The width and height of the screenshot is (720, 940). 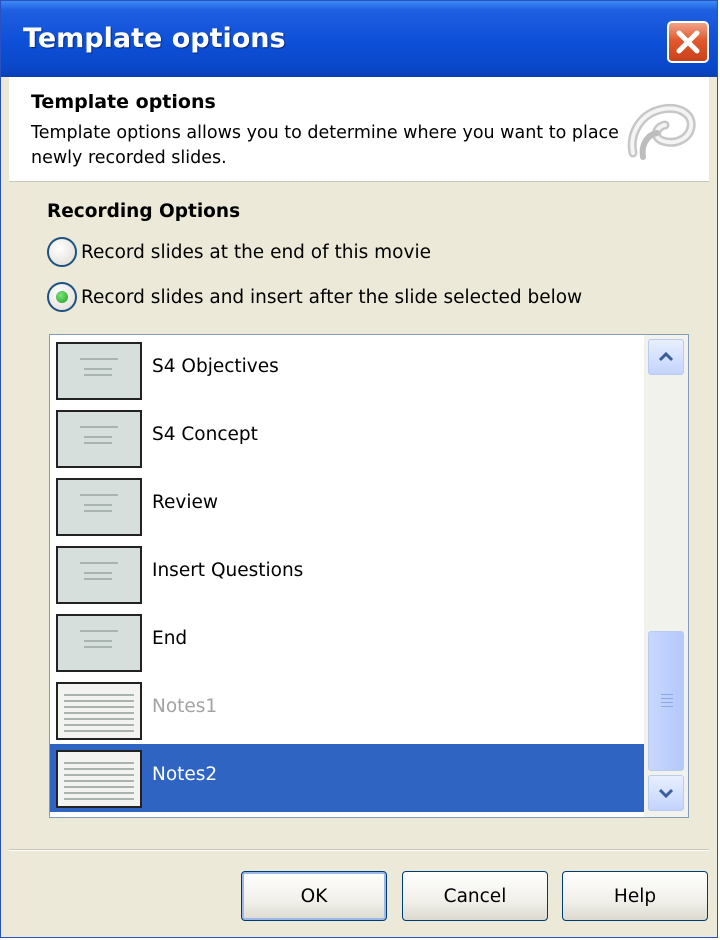 I want to click on cancel-button: Cancel, so click(x=475, y=896).